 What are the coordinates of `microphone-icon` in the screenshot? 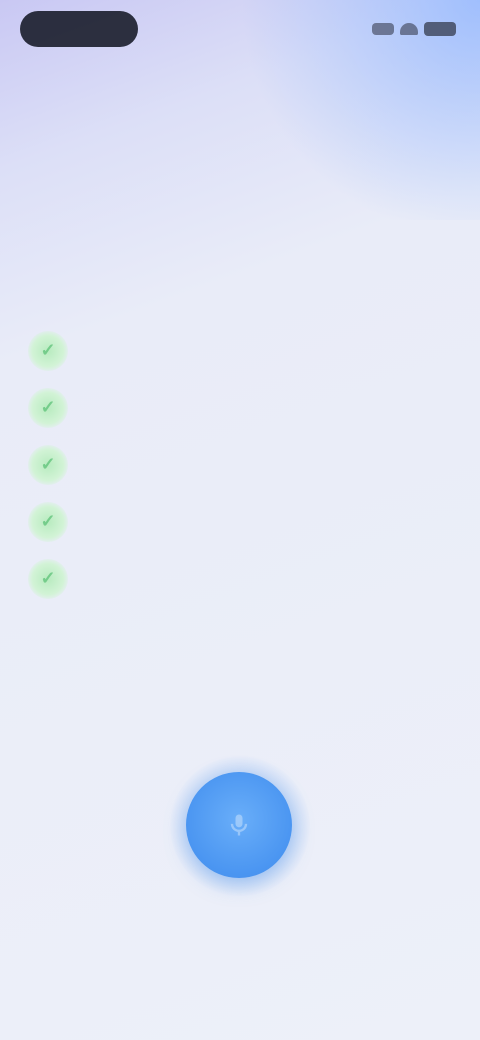 It's located at (239, 825).